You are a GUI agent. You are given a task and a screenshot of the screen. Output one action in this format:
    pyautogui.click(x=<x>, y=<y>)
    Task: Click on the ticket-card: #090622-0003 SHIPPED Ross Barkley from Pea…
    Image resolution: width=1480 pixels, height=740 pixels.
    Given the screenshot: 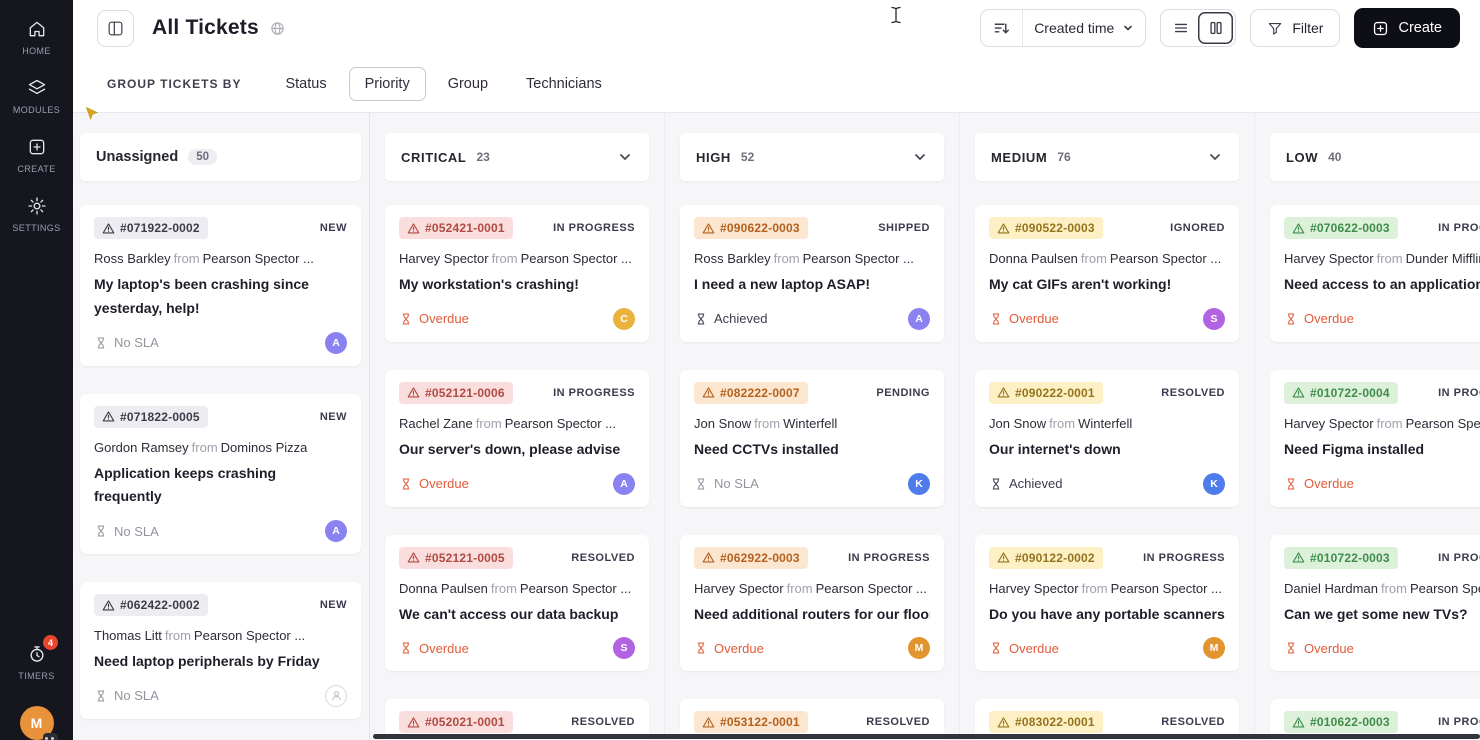 What is the action you would take?
    pyautogui.click(x=812, y=273)
    